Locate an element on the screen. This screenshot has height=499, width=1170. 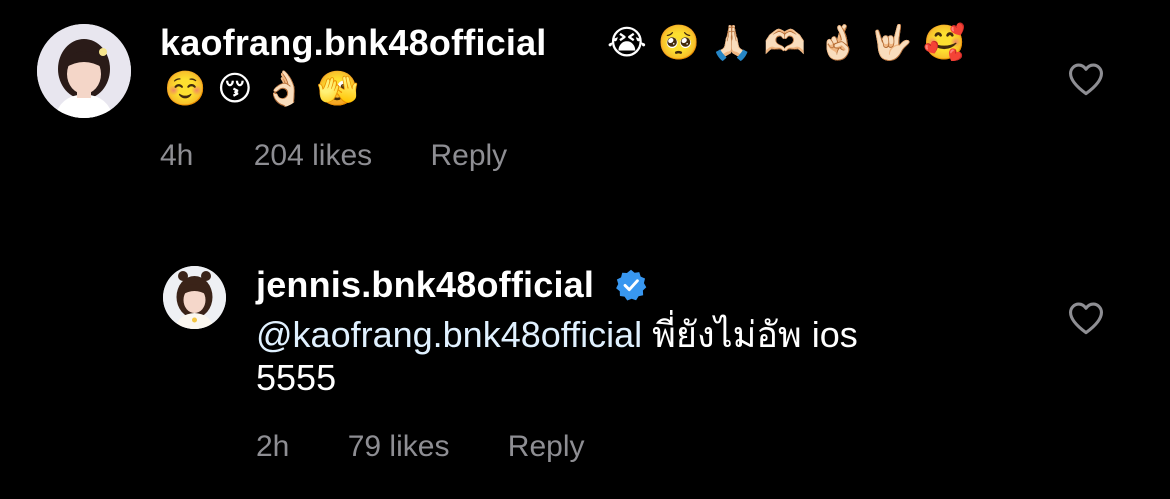
reply-time: 2h is located at coordinates (273, 446).